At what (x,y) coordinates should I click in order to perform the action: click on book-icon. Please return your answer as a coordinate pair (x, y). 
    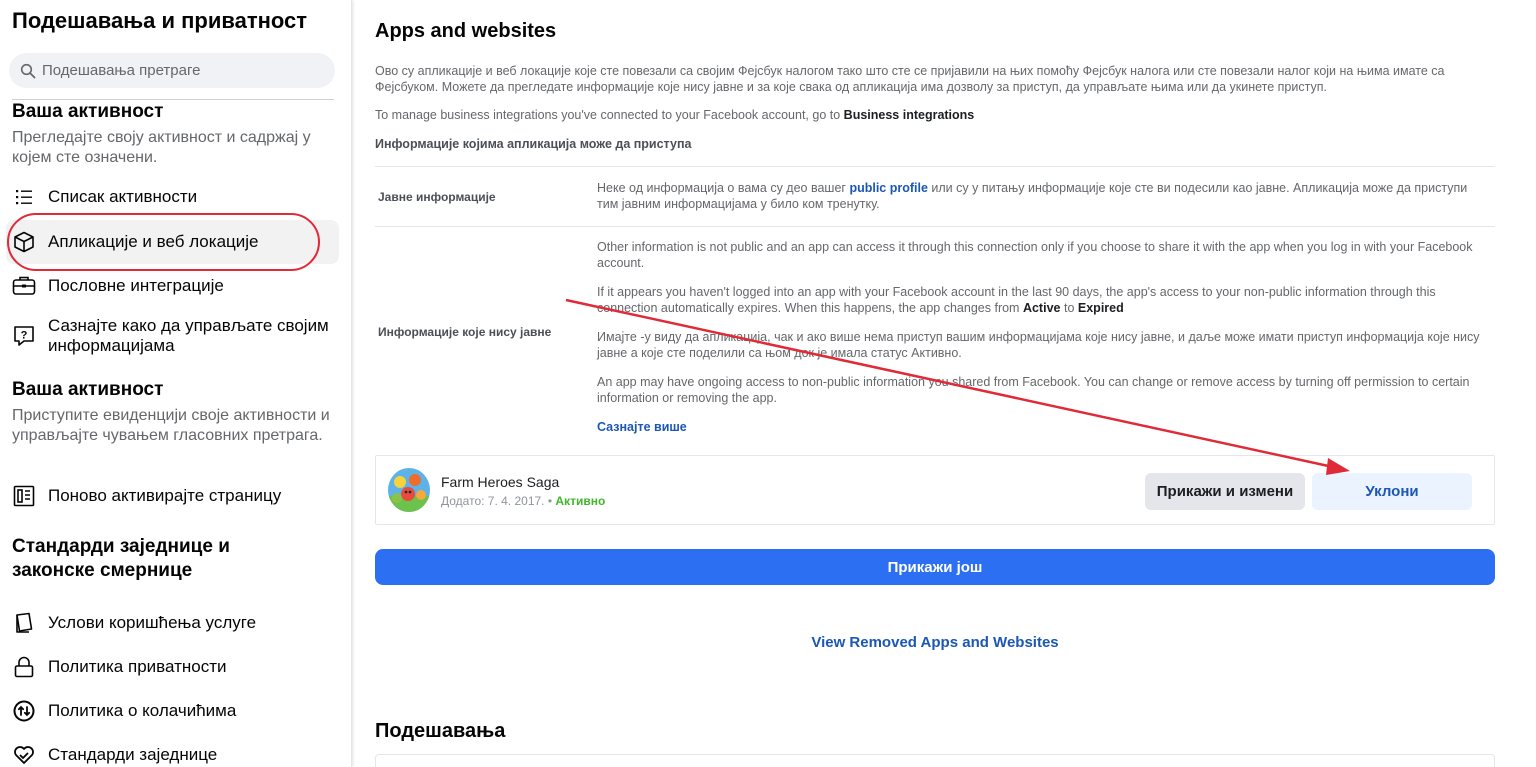
    Looking at the image, I should click on (24, 623).